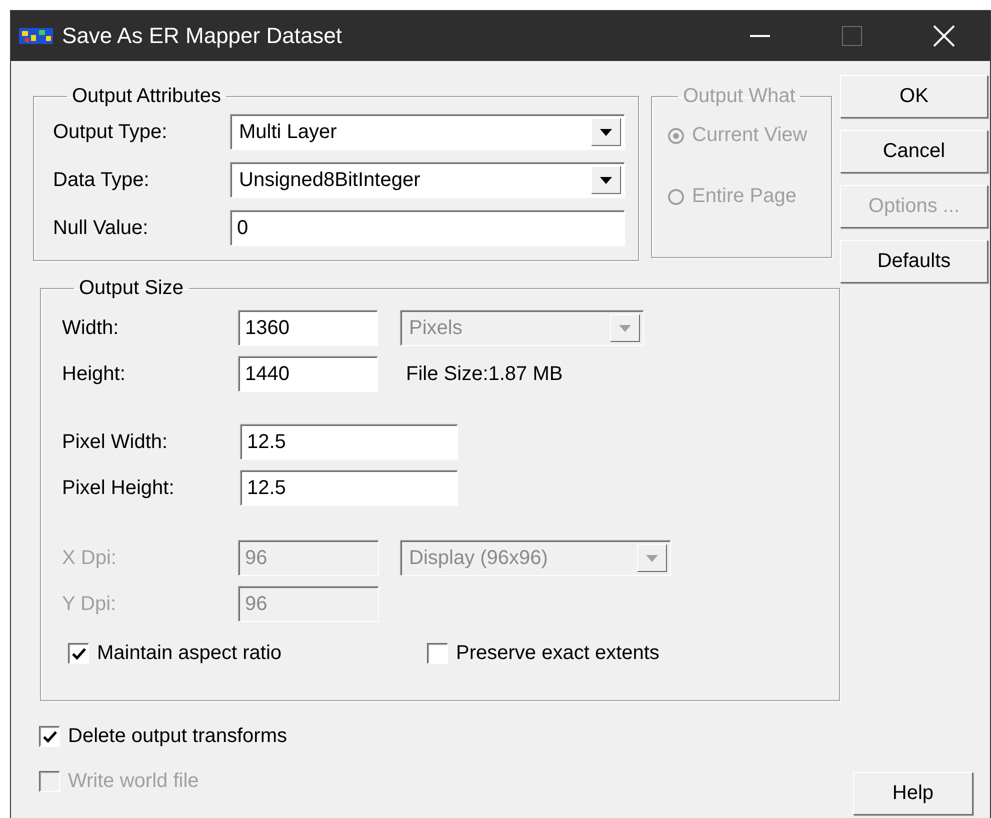  What do you see at coordinates (558, 653) in the screenshot?
I see `checkbox-label: Preserve exact extents` at bounding box center [558, 653].